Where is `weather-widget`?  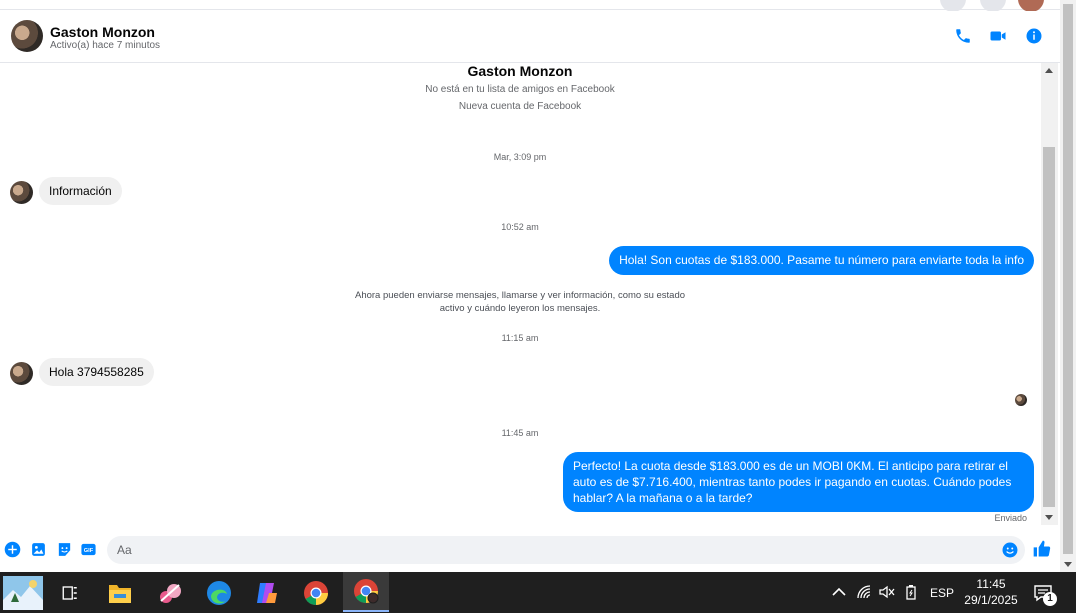
weather-widget is located at coordinates (23, 593).